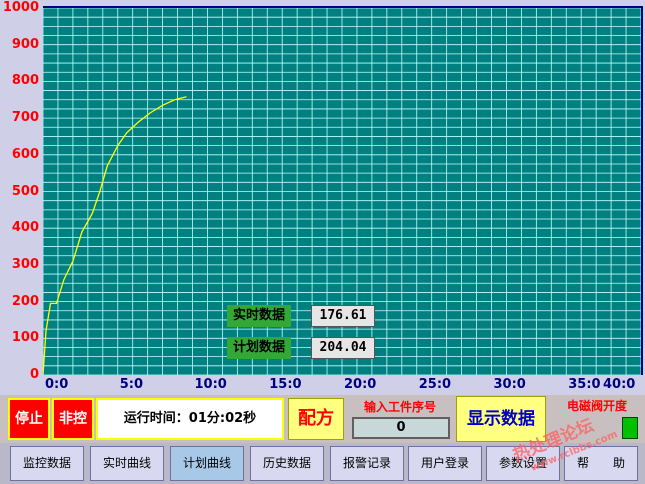 The width and height of the screenshot is (645, 484). I want to click on series-line, so click(115, 235).